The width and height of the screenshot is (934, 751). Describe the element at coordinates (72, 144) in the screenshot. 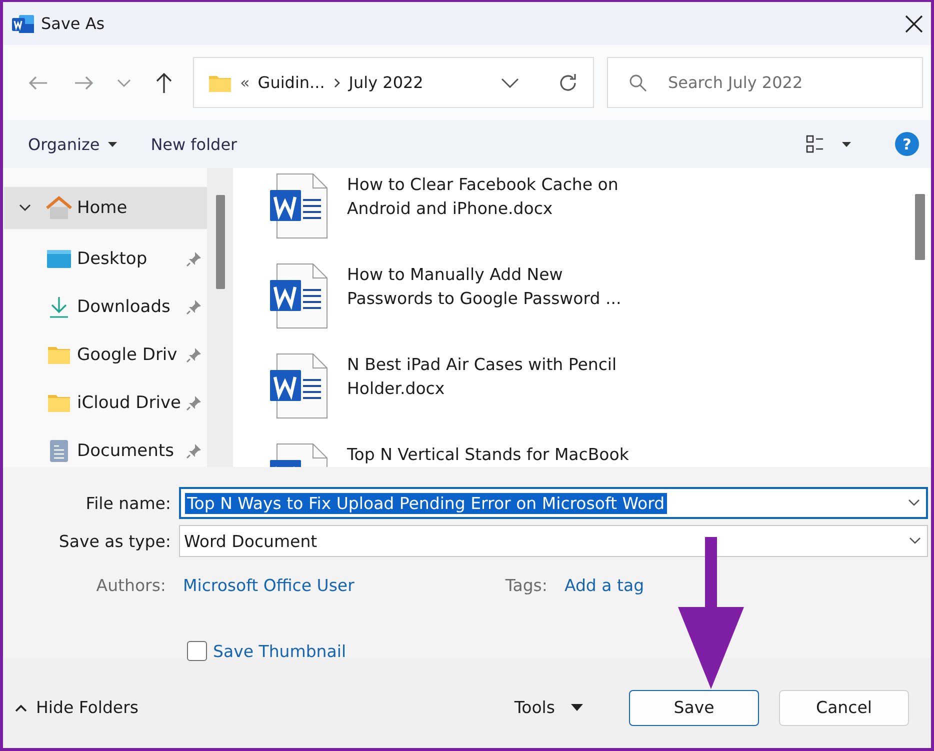

I see `organize-menu: Organize` at that location.